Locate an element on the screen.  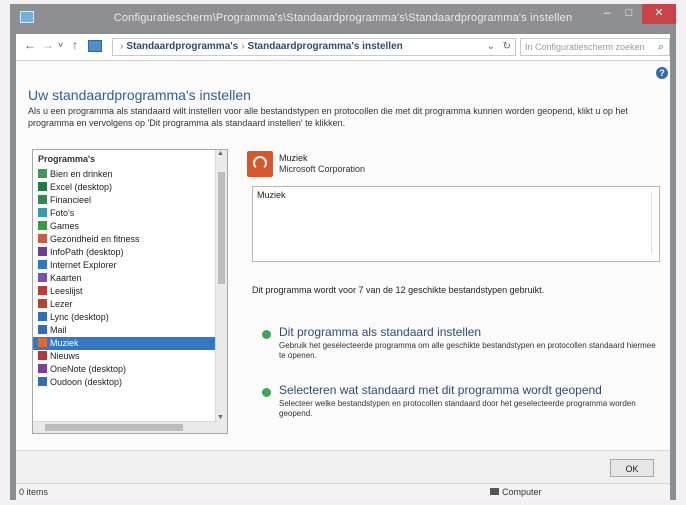
search-icon: ⌕ is located at coordinates (661, 47).